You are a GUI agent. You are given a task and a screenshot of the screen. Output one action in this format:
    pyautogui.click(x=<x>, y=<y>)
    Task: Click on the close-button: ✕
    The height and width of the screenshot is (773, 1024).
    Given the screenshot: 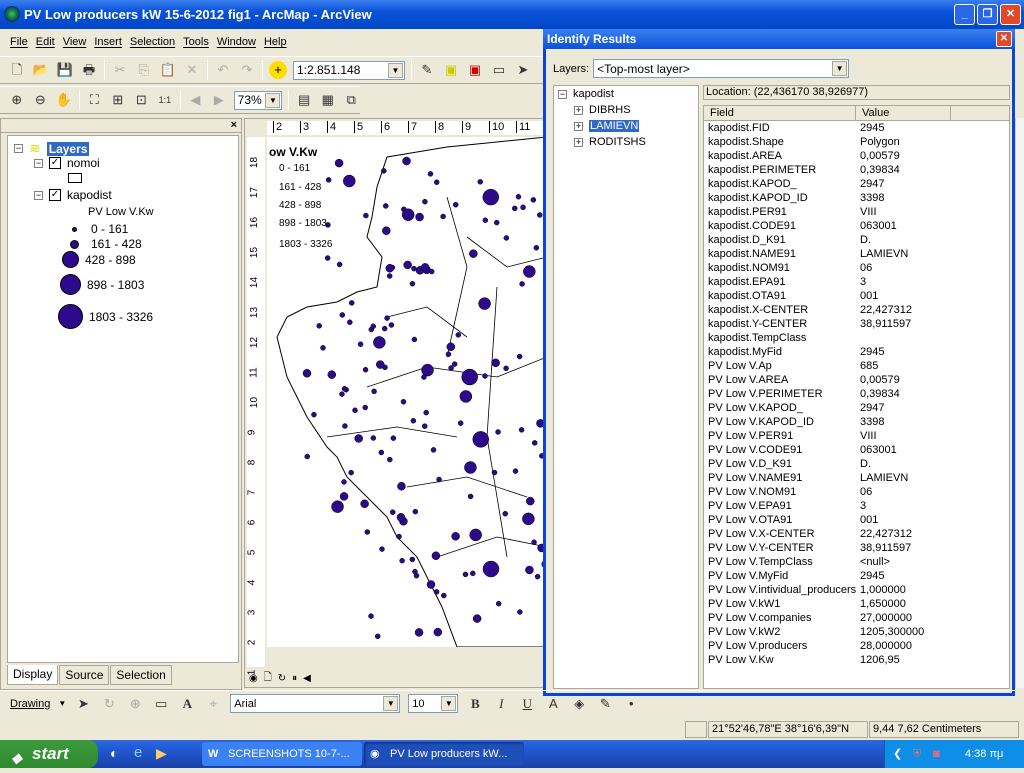 What is the action you would take?
    pyautogui.click(x=1004, y=39)
    